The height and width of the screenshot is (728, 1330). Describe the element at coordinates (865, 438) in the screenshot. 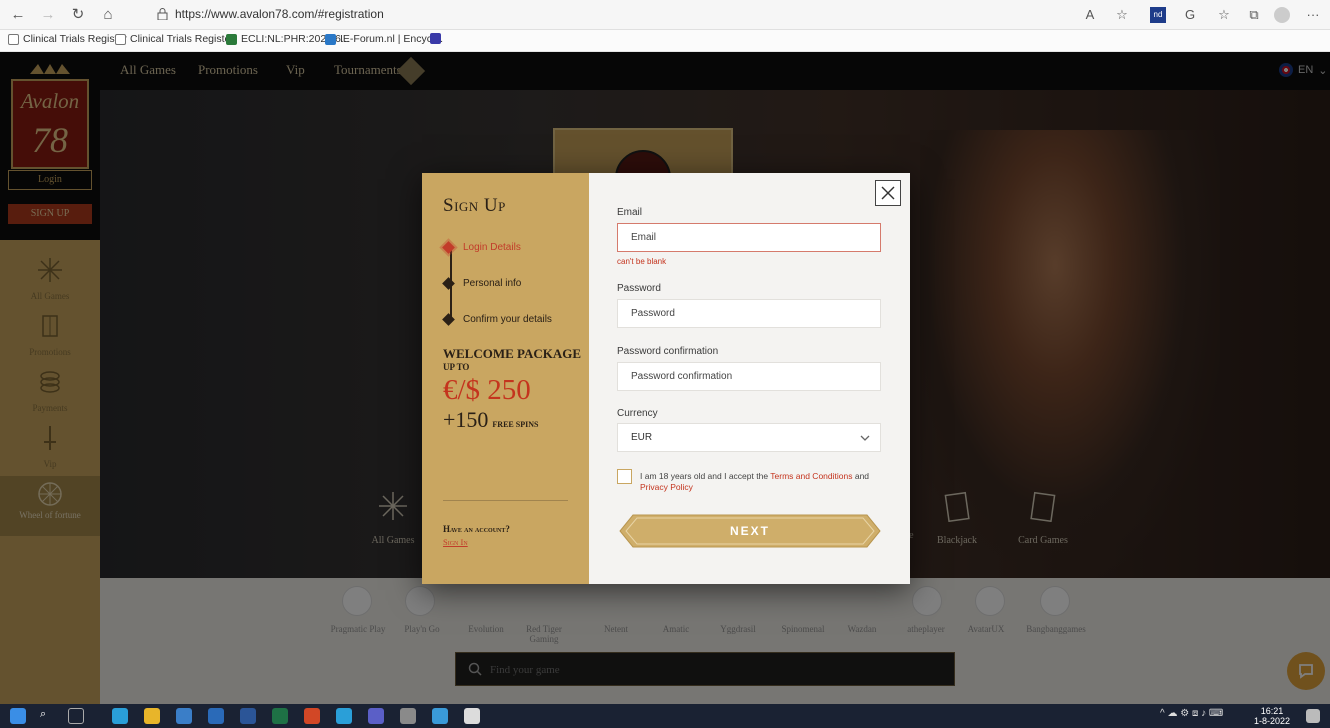

I see `chevron-down-icon` at that location.